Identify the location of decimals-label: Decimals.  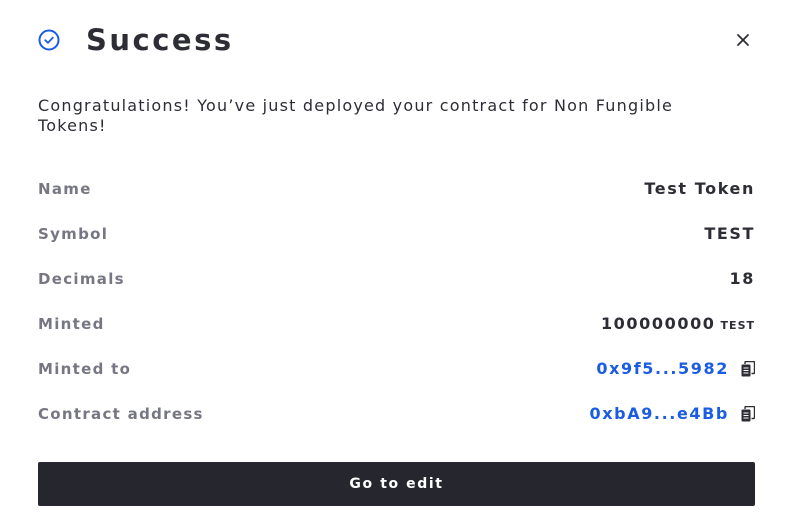
(81, 278).